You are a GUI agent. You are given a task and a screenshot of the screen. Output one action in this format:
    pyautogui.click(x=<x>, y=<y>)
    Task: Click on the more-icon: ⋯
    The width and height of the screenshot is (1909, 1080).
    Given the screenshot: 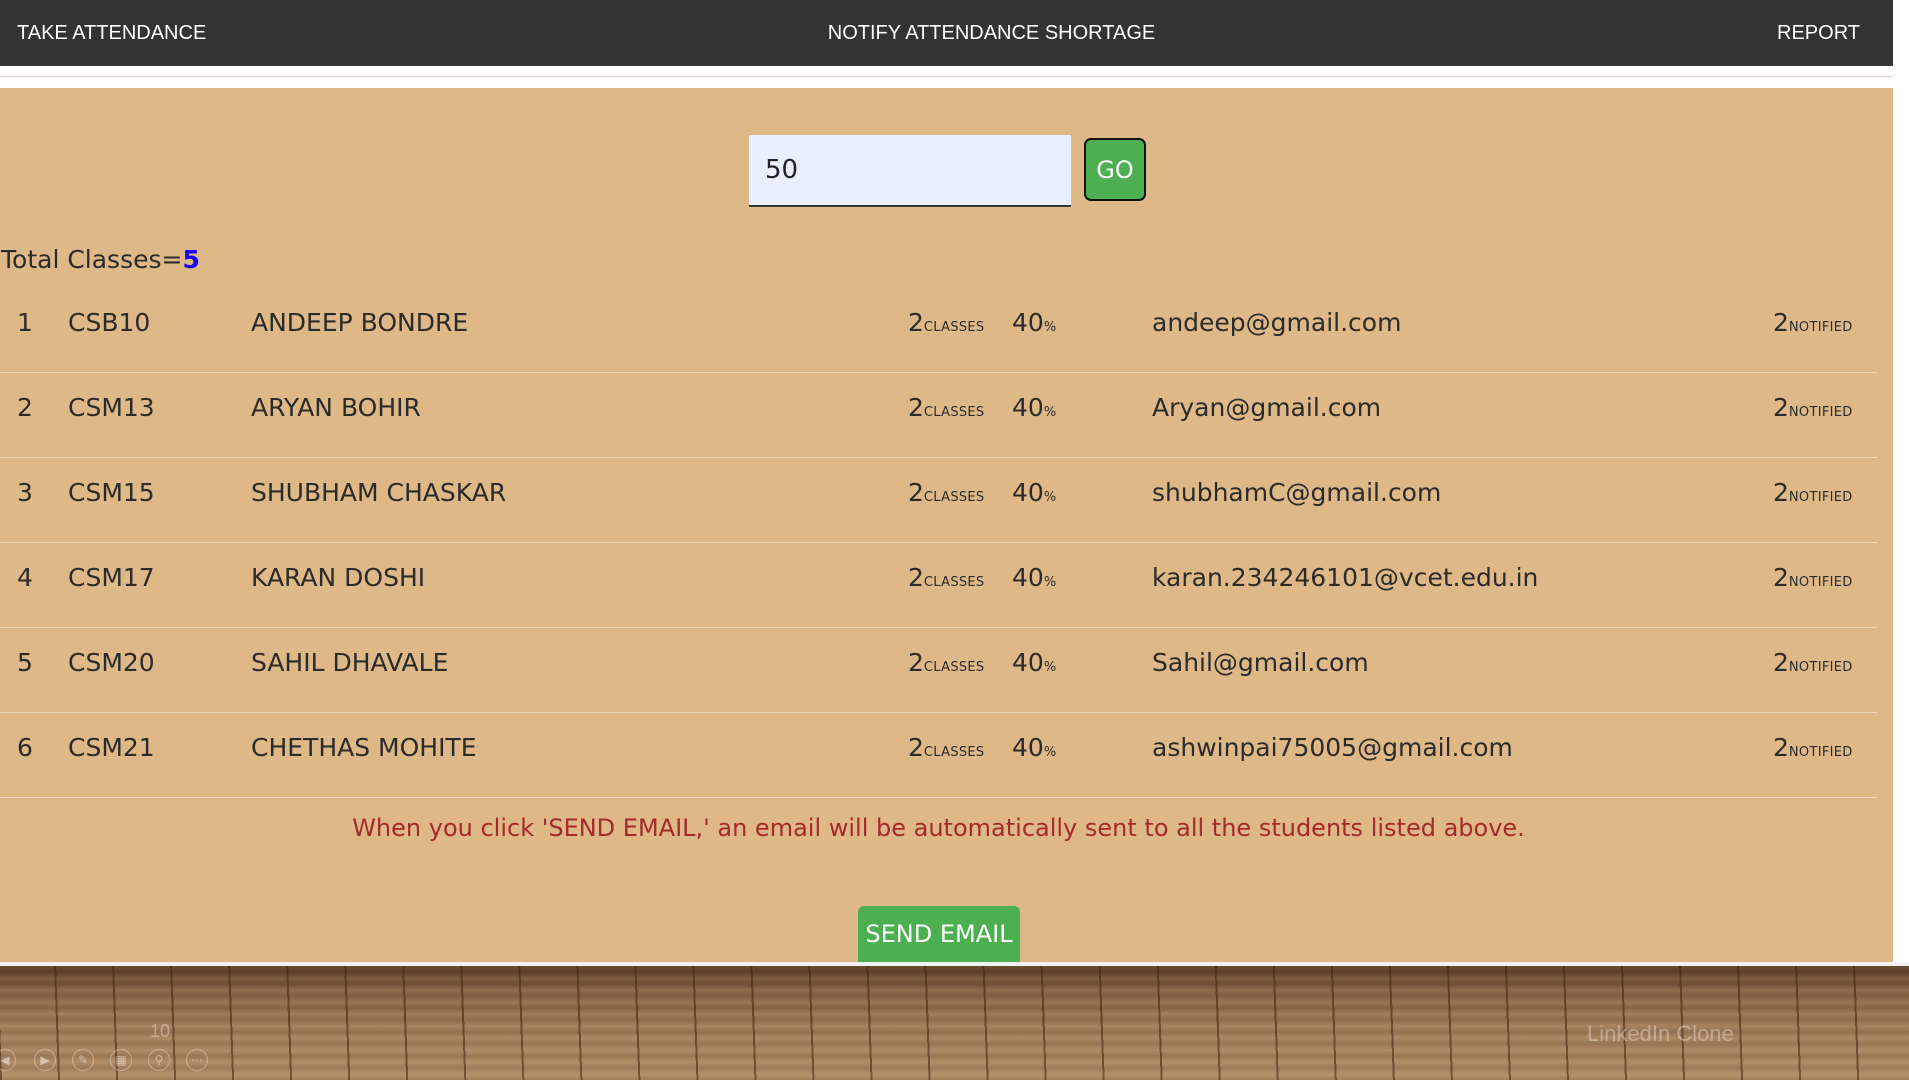 What is the action you would take?
    pyautogui.click(x=197, y=1060)
    